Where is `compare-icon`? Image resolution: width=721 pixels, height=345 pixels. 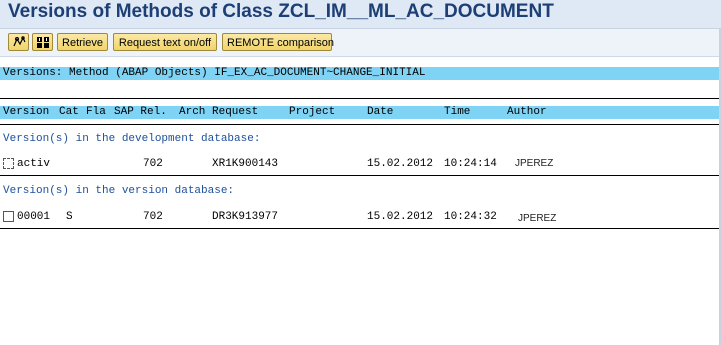
compare-icon is located at coordinates (19, 41).